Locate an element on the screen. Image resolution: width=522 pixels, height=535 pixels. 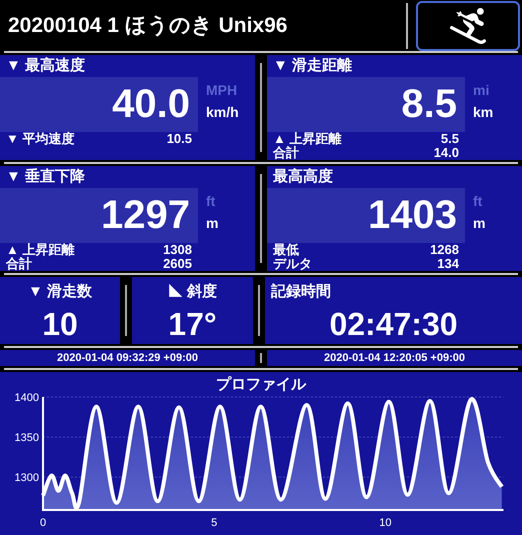
start-time: 2020-01-04 09:32:29 +09:00 is located at coordinates (127, 358).